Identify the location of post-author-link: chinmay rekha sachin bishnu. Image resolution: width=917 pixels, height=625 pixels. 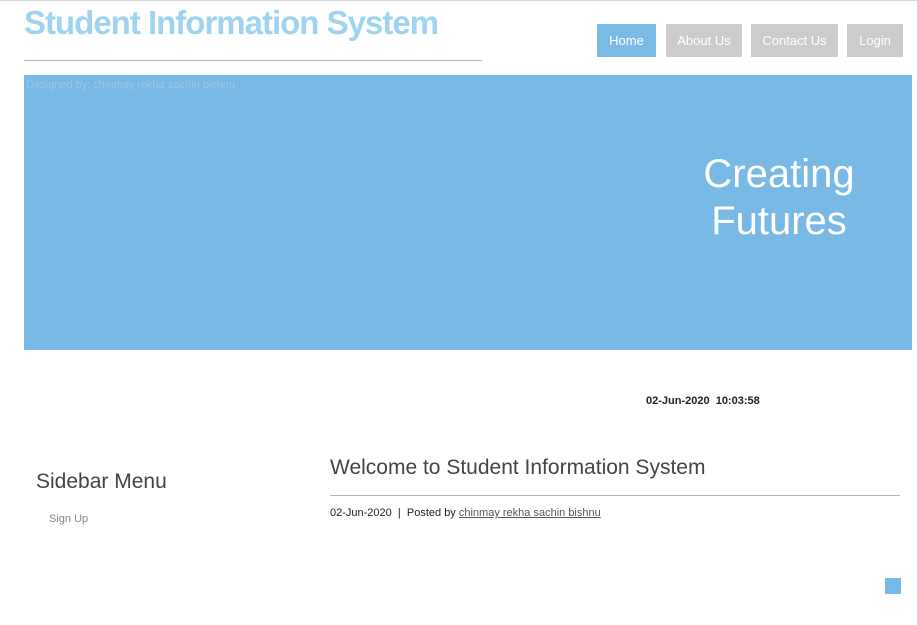
(530, 513).